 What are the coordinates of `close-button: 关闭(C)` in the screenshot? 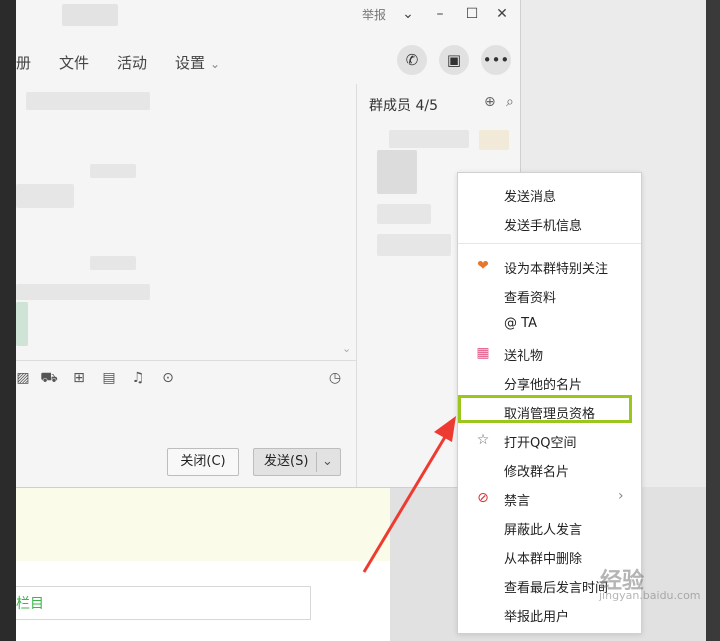 It's located at (203, 462).